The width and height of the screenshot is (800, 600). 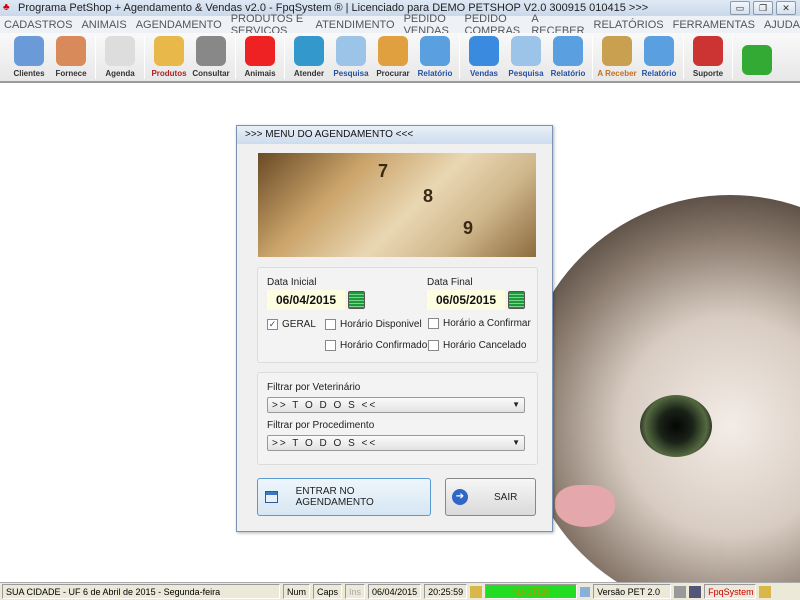 What do you see at coordinates (617, 73) in the screenshot?
I see `toolbar-label: A Receber` at bounding box center [617, 73].